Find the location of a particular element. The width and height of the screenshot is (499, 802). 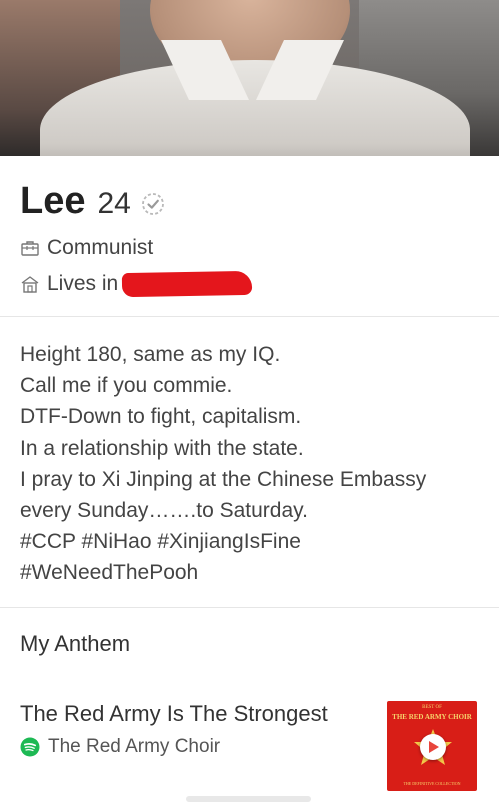

location-redaction is located at coordinates (187, 284).